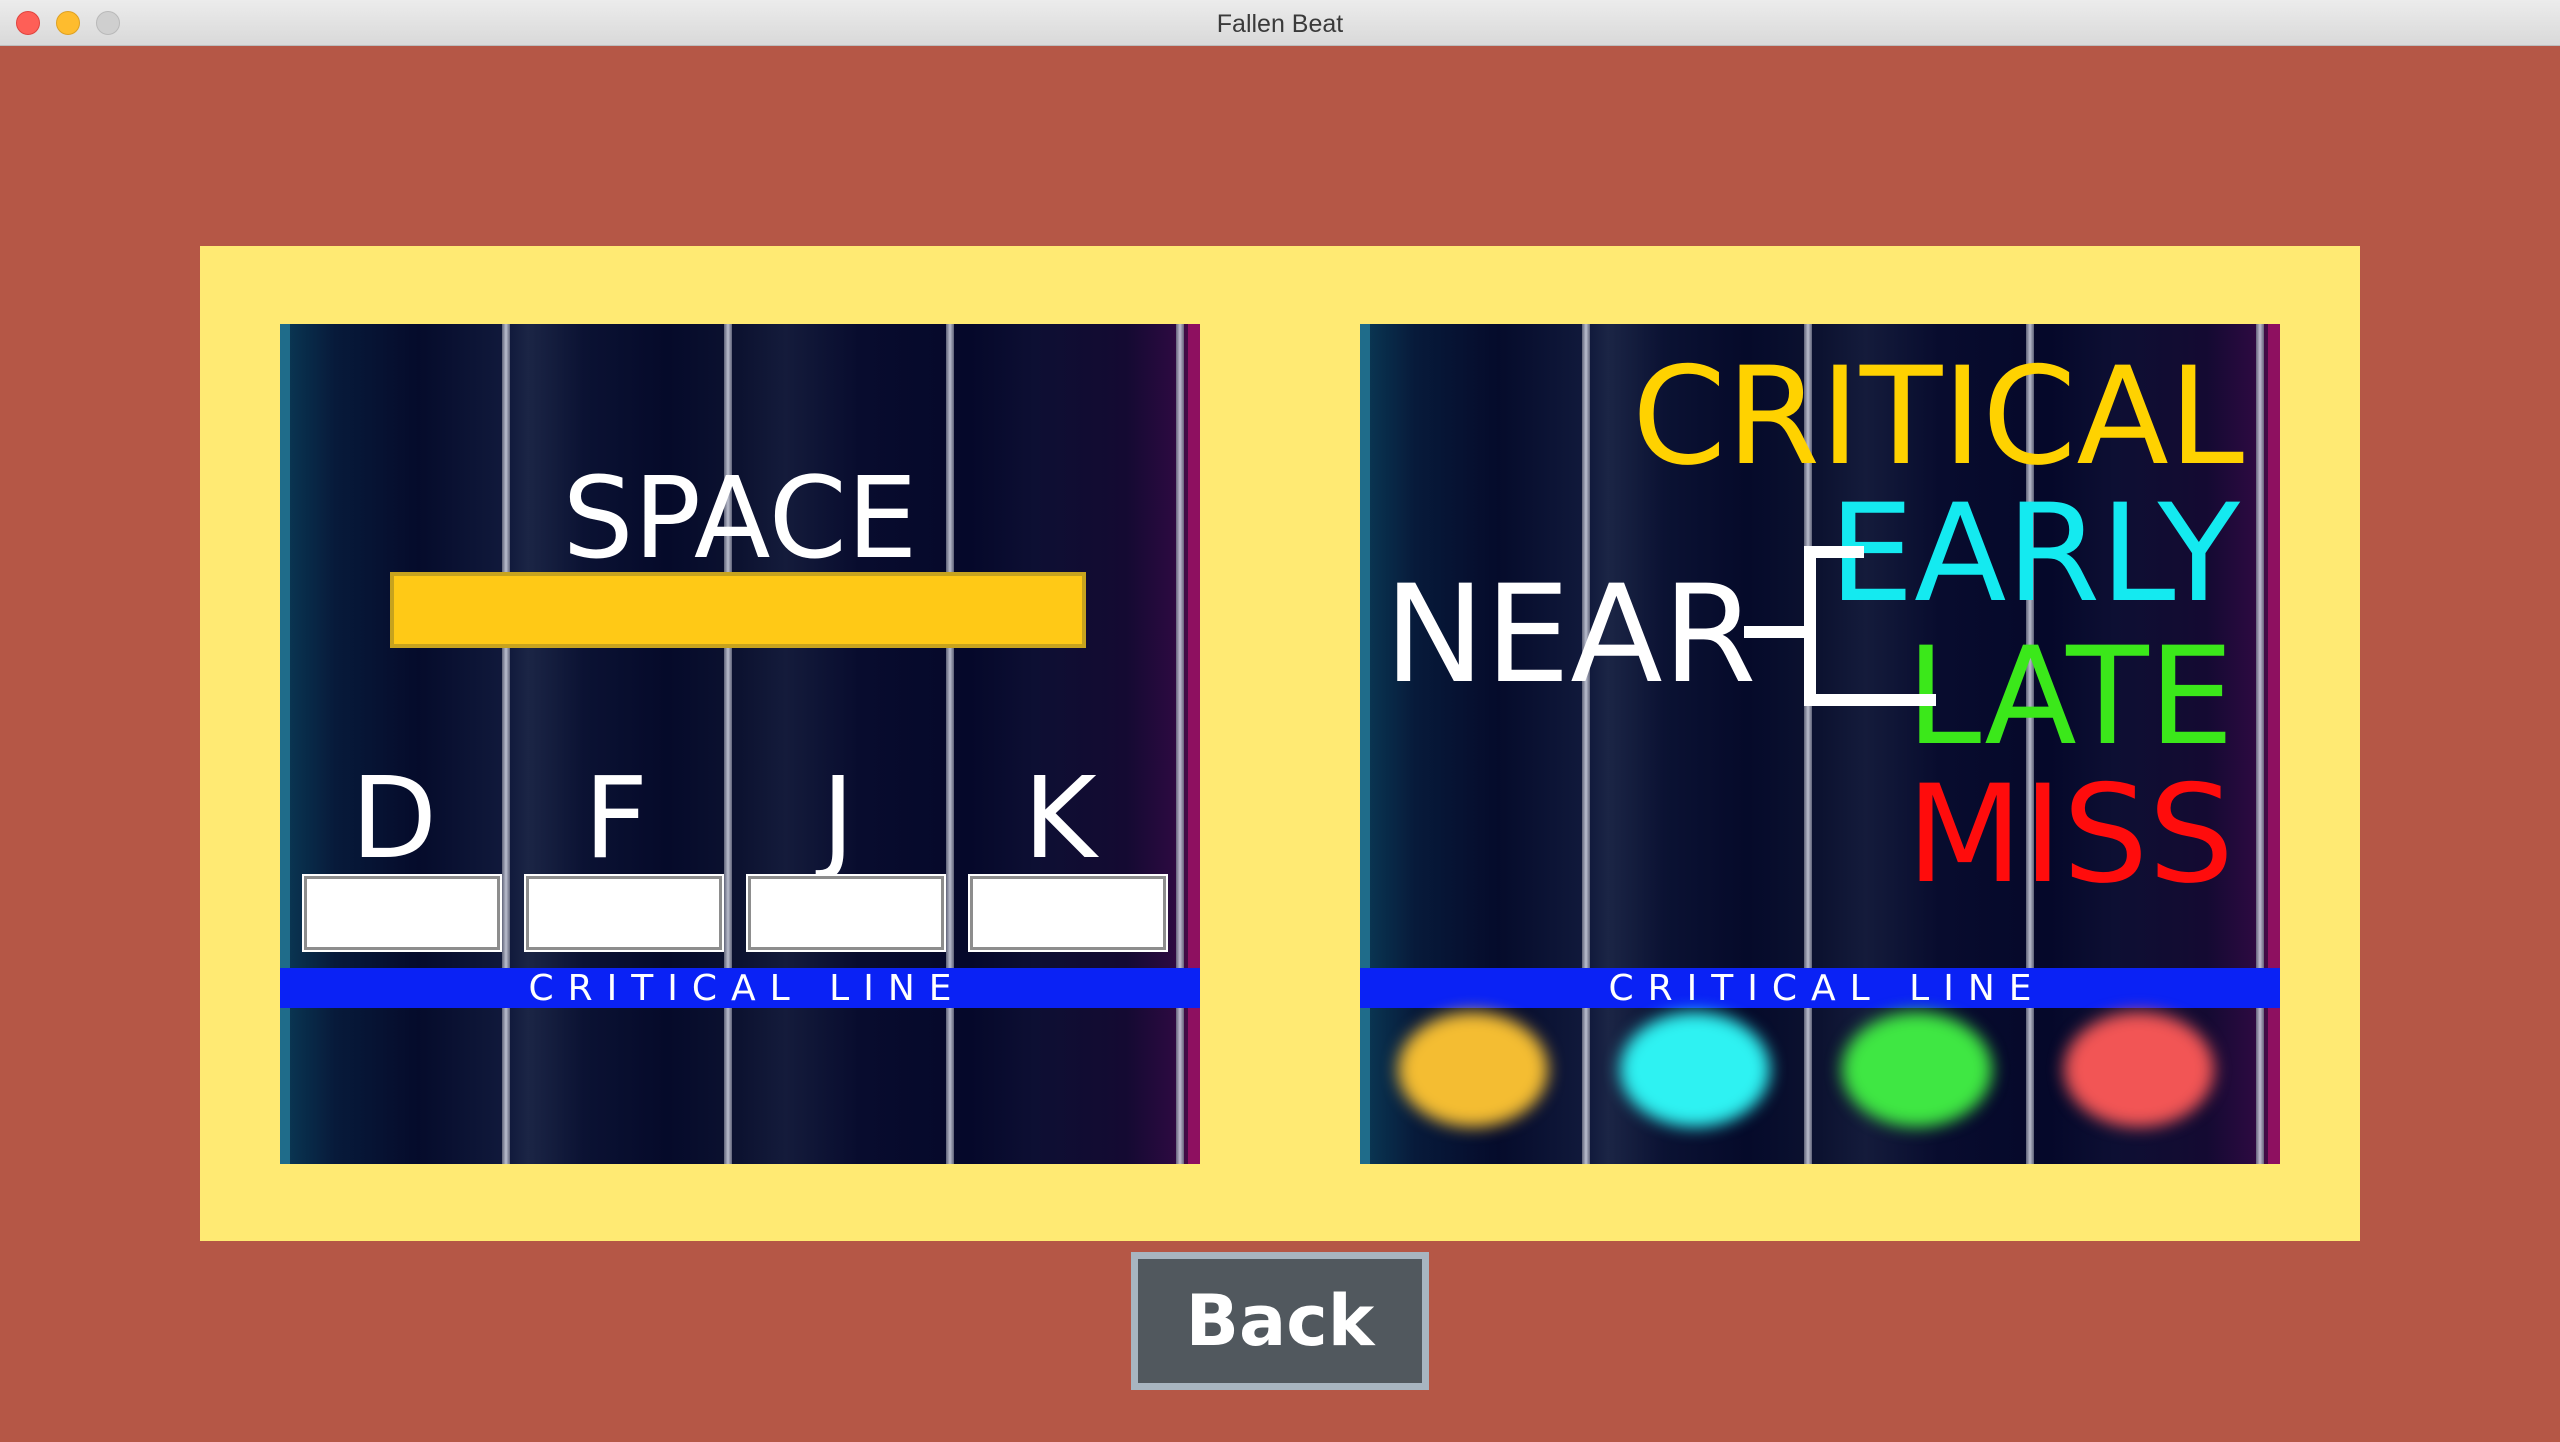 This screenshot has width=2560, height=1442. Describe the element at coordinates (402, 913) in the screenshot. I see `lane-note-d` at that location.